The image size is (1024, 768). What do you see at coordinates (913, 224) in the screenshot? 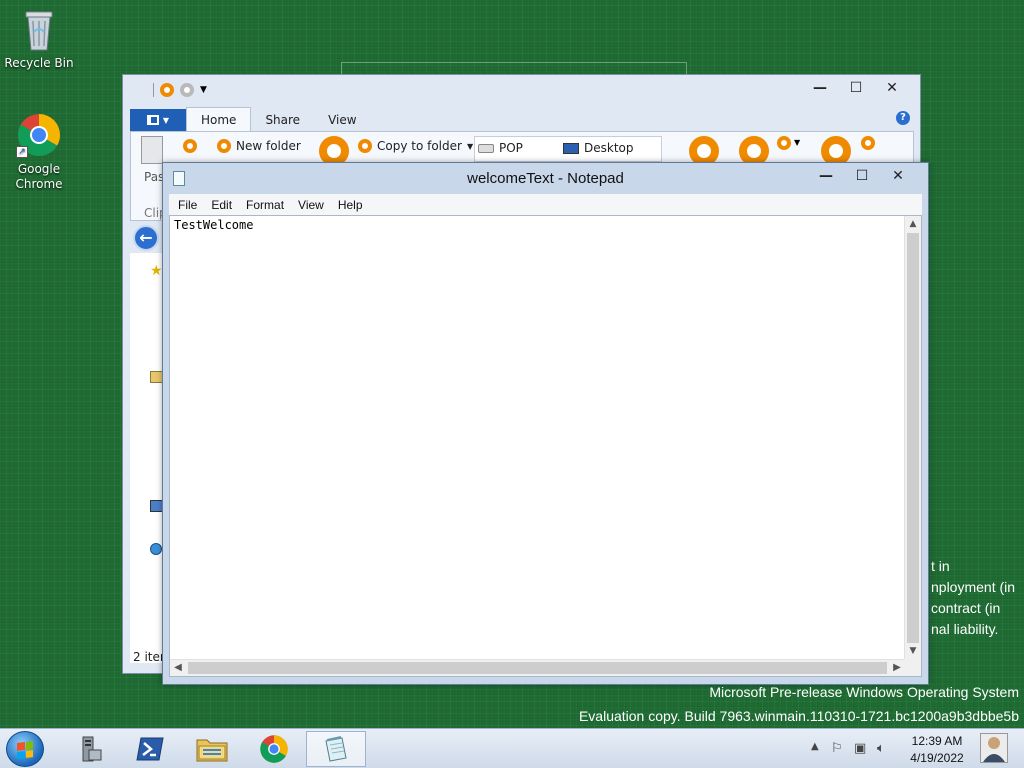
I see `scroll-up-icon: ▲` at bounding box center [913, 224].